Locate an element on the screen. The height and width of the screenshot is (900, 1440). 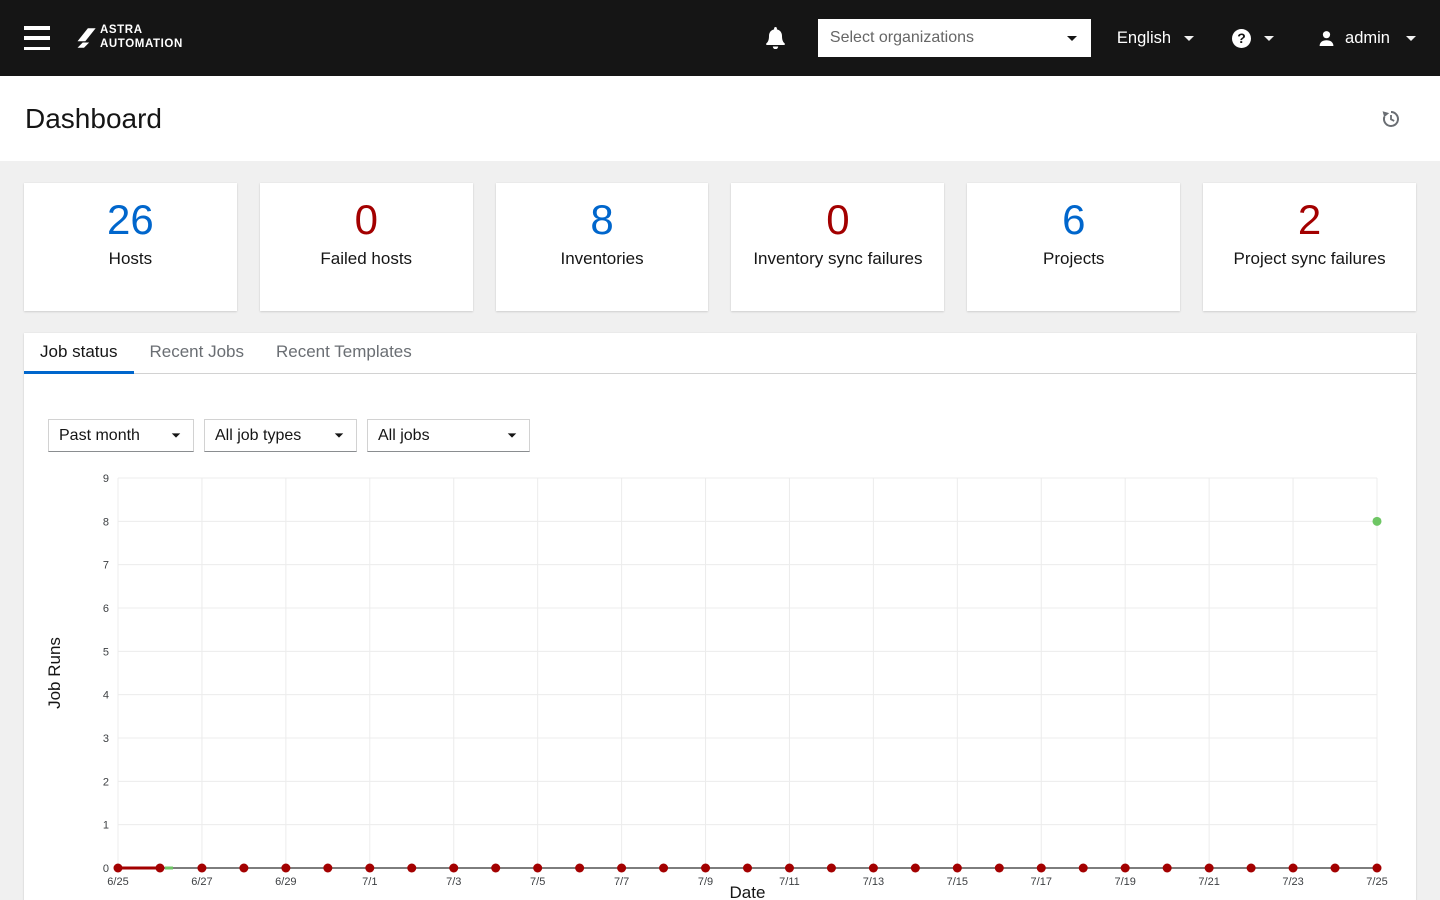
x-axis-label: Date is located at coordinates (748, 891).